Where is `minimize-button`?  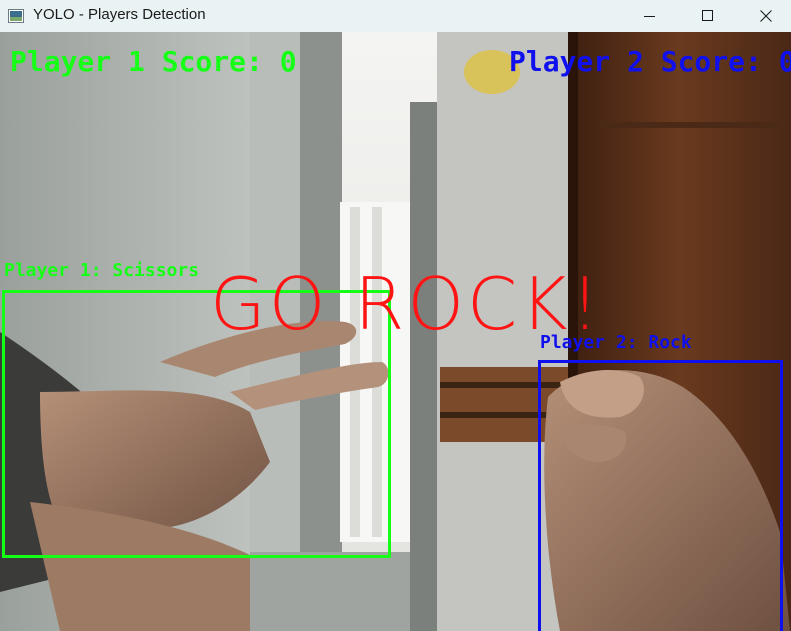
minimize-button is located at coordinates (650, 16).